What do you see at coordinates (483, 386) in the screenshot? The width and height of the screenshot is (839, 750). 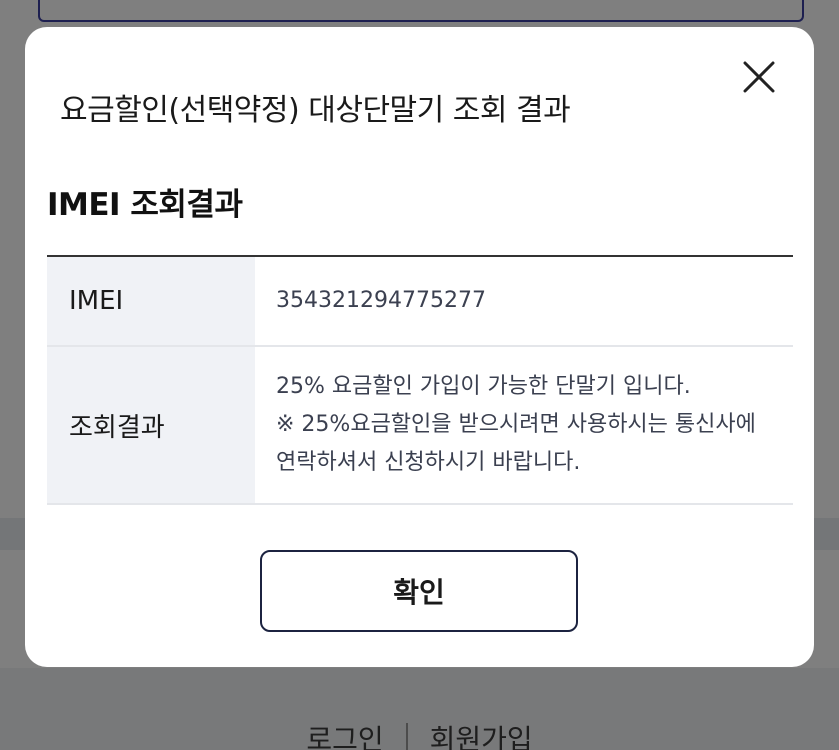 I see `result-line: 25% 요금할인 가입이 가능한 단말기 입니다.` at bounding box center [483, 386].